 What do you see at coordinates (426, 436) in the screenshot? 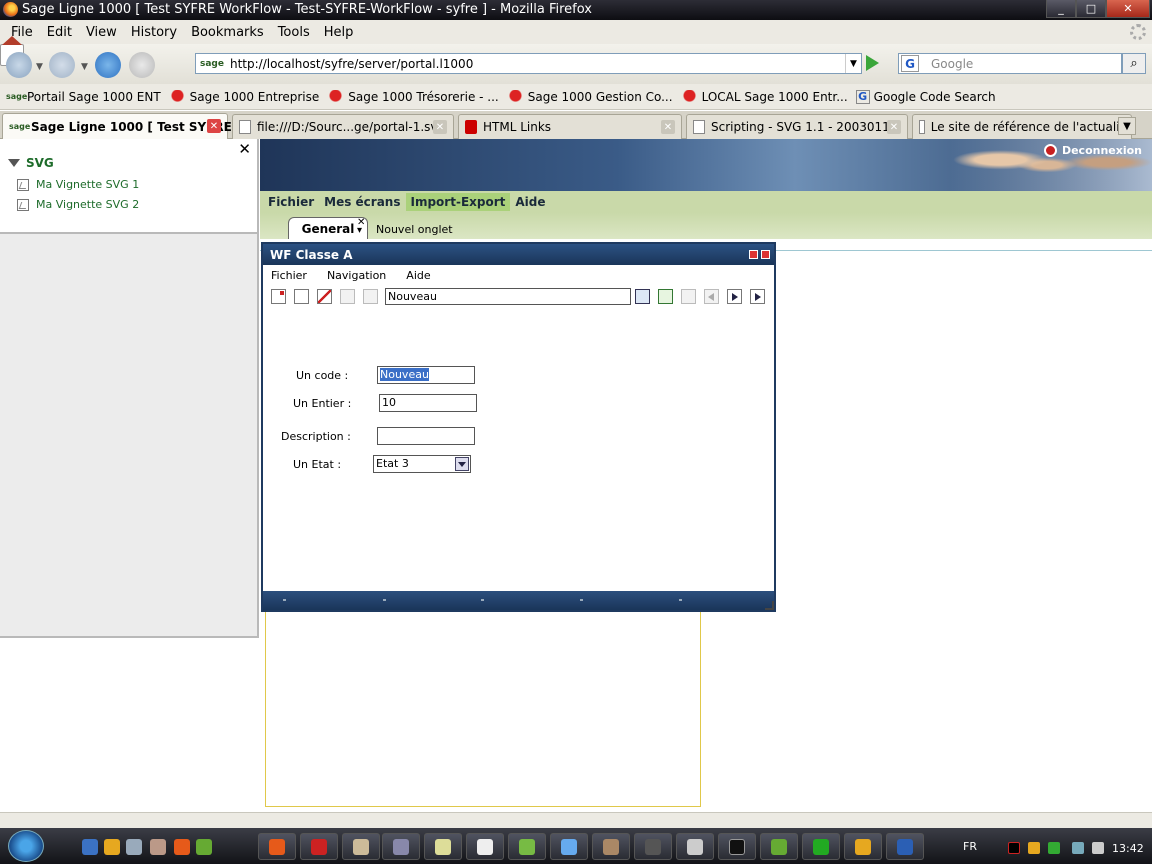
I see `description-field` at bounding box center [426, 436].